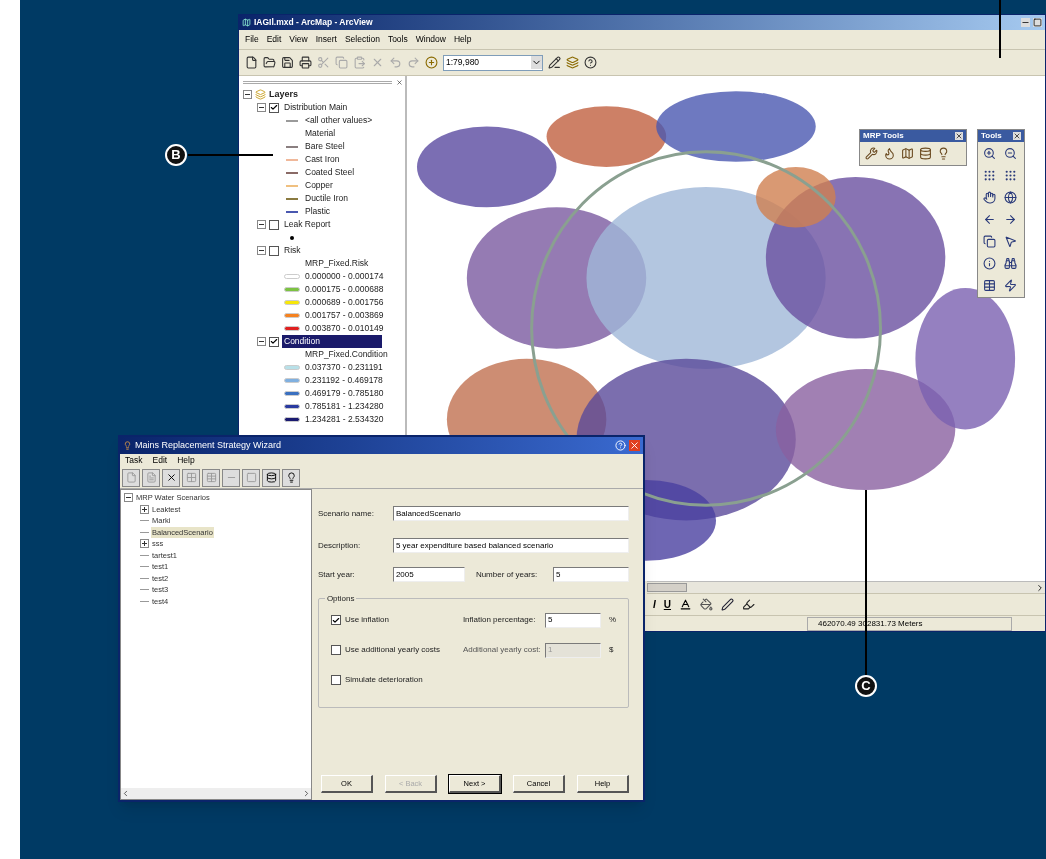  I want to click on add-icon, so click(431, 62).